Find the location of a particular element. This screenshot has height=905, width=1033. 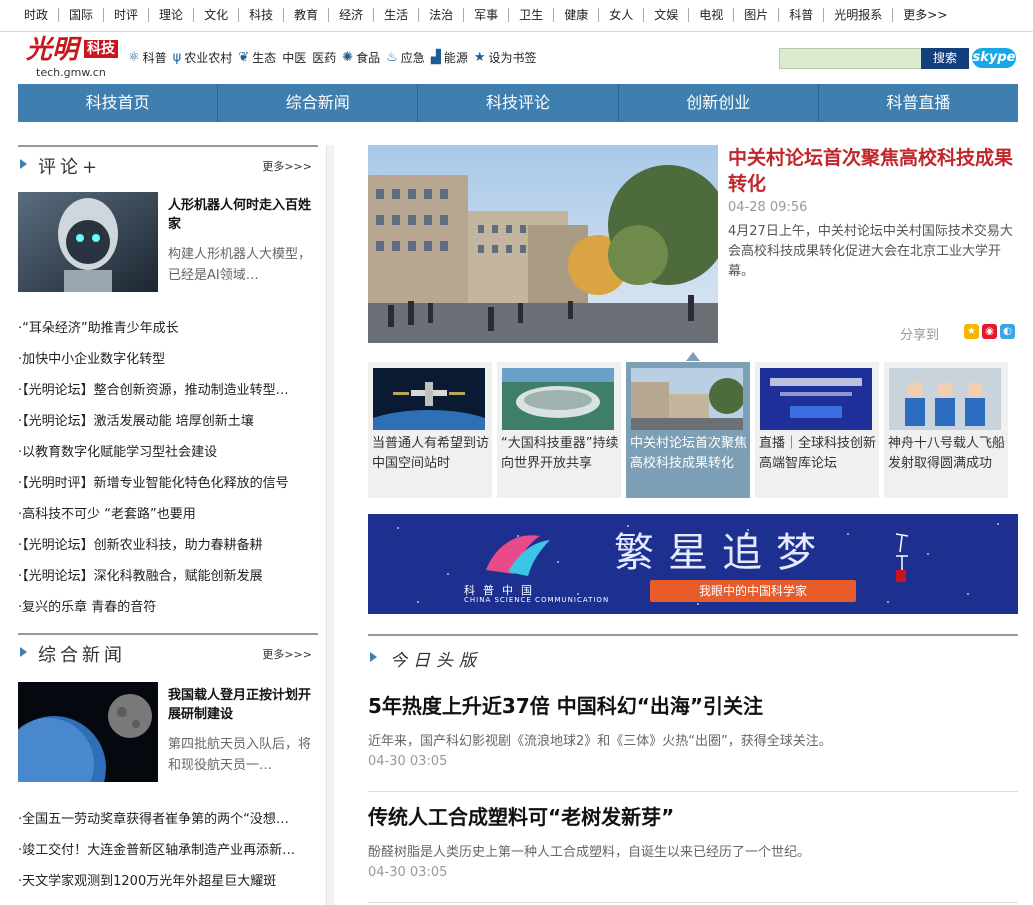

gear-icon: ✺ is located at coordinates (348, 57).